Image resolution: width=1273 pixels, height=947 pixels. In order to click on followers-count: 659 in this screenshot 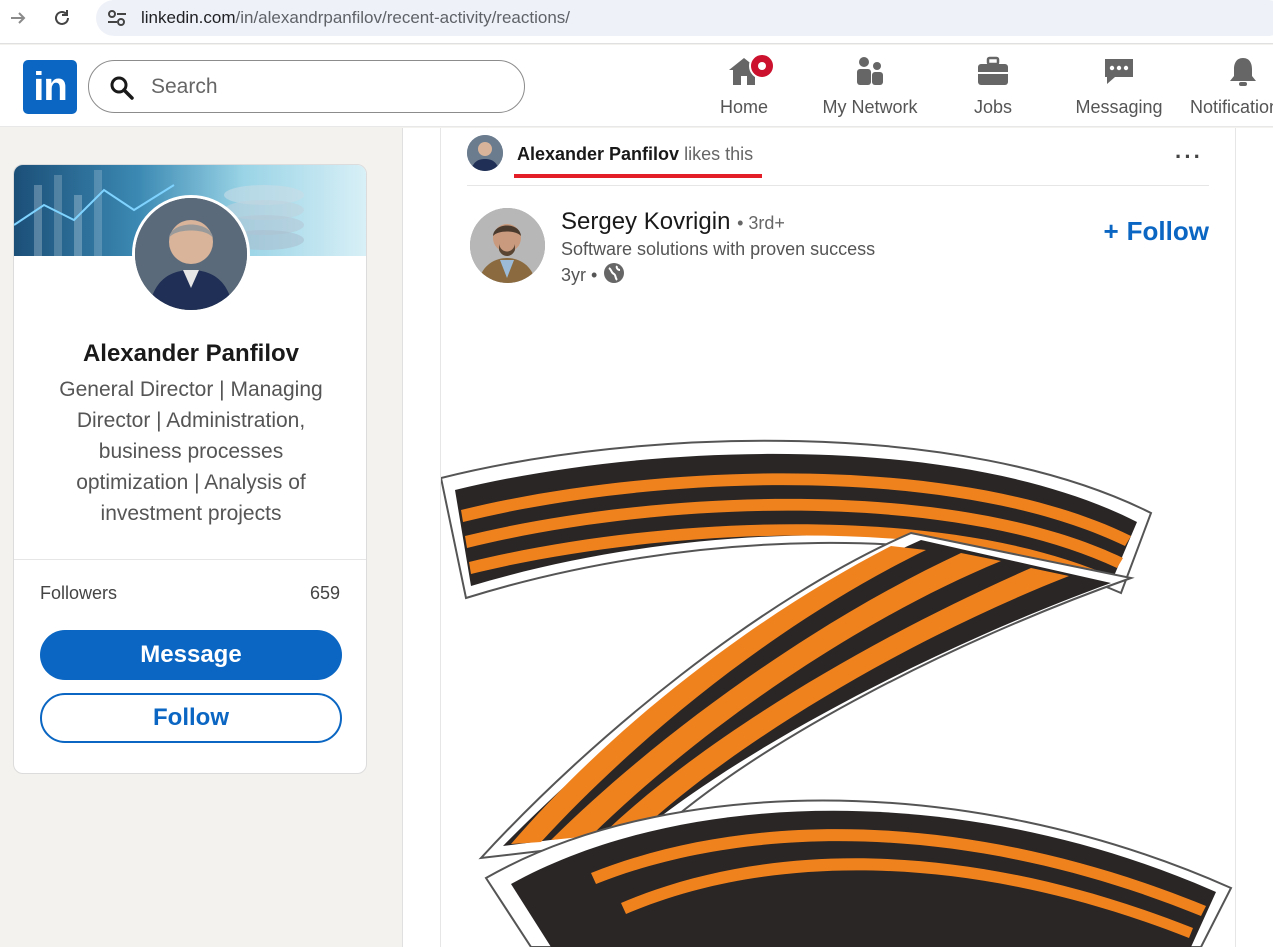, I will do `click(324, 593)`.